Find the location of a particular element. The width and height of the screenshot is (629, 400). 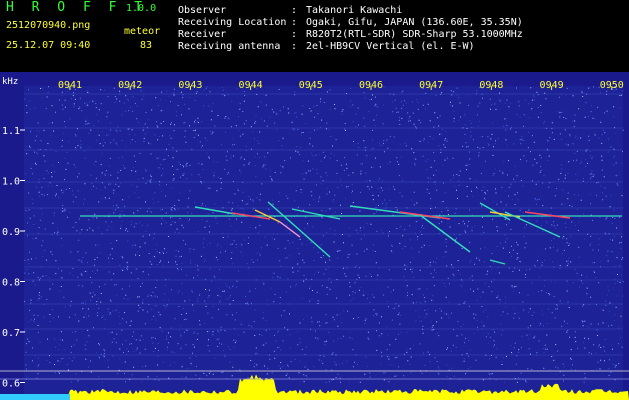

time-tick-label: 0943 is located at coordinates (190, 85).